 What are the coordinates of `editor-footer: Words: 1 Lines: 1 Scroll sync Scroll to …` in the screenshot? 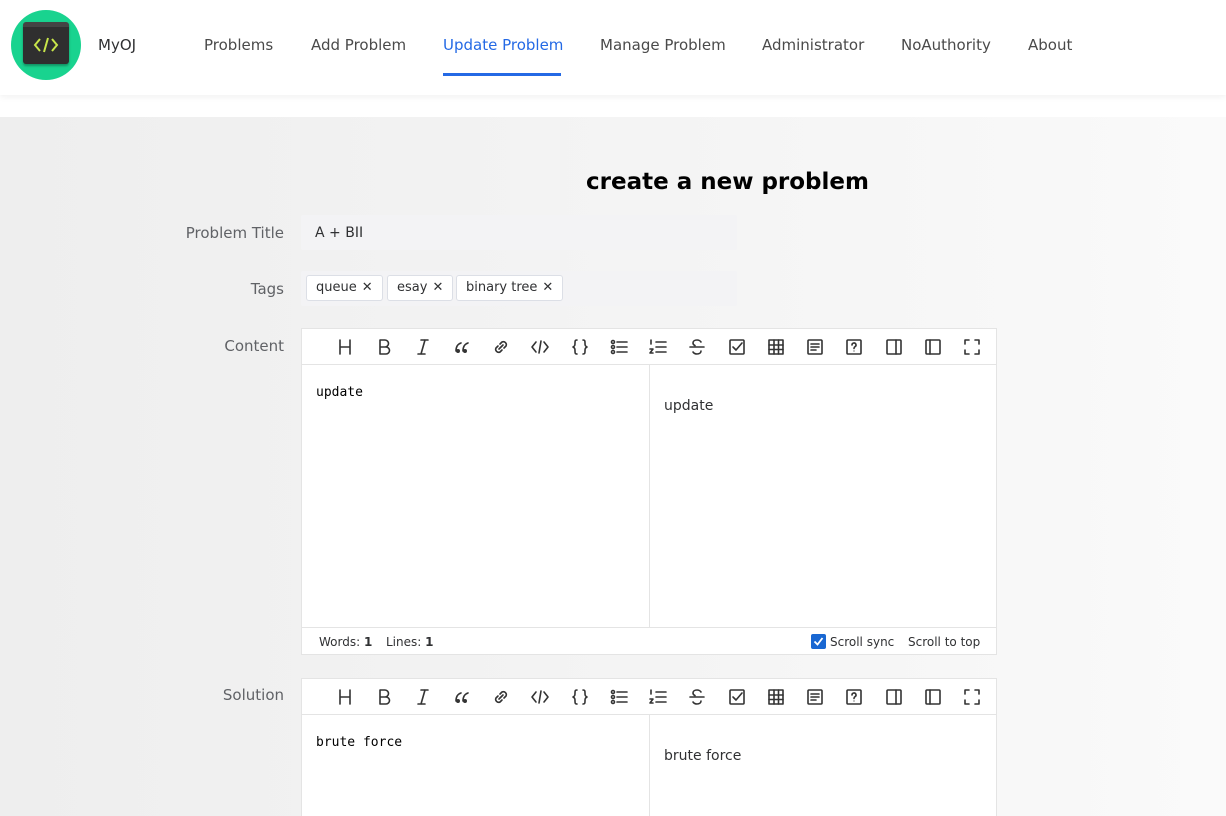 It's located at (649, 640).